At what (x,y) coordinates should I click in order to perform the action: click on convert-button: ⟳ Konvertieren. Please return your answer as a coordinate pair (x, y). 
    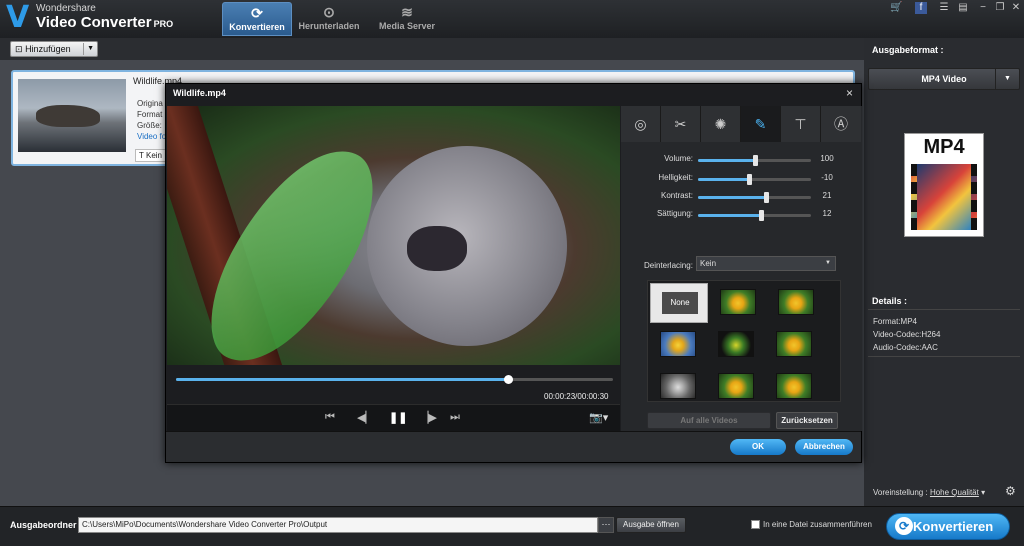
    Looking at the image, I should click on (948, 526).